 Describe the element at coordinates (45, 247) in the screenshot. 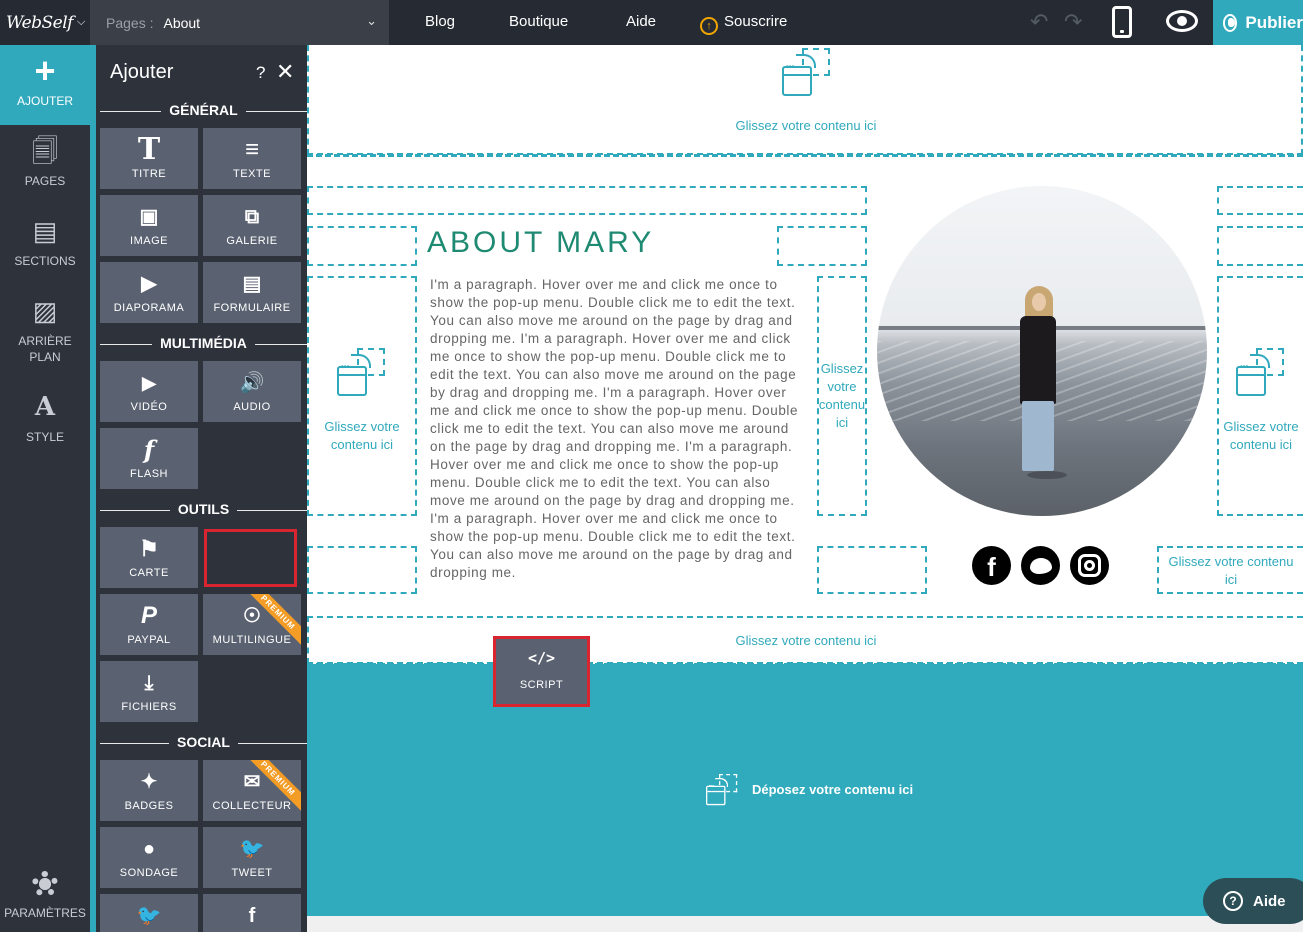

I see `sidebar-item-sections: ▤ SECTIONS` at that location.